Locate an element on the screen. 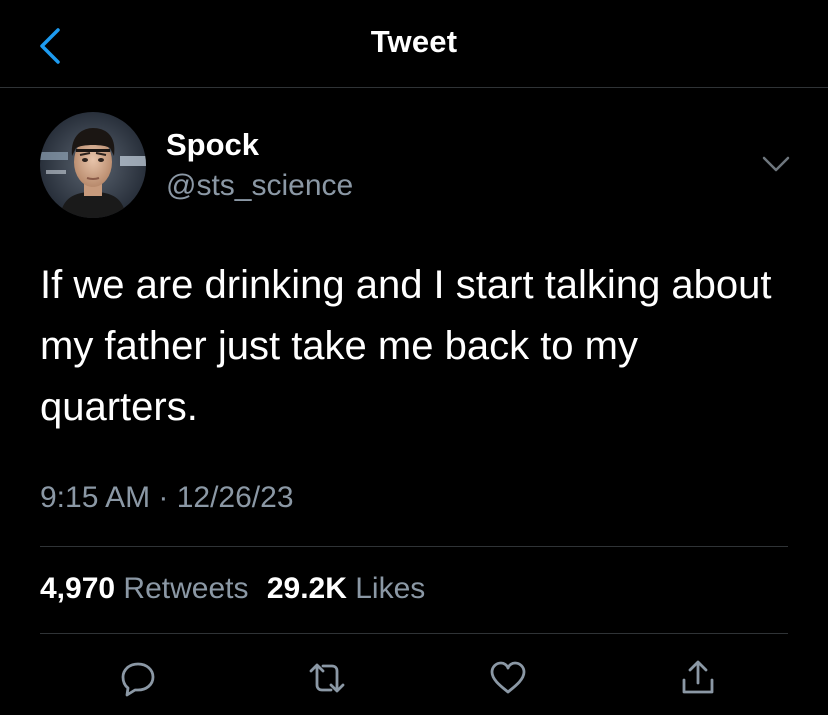  retweets-label: Retweets is located at coordinates (186, 588).